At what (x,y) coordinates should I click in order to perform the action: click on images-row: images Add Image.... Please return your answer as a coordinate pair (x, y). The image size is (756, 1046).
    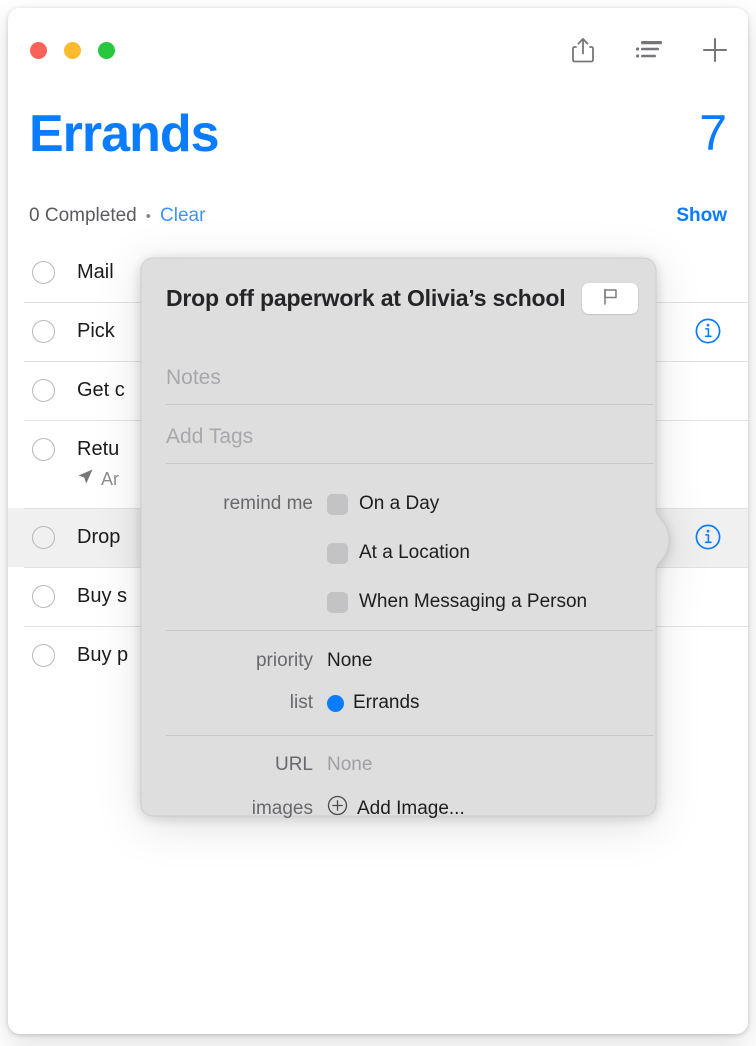
    Looking at the image, I should click on (358, 808).